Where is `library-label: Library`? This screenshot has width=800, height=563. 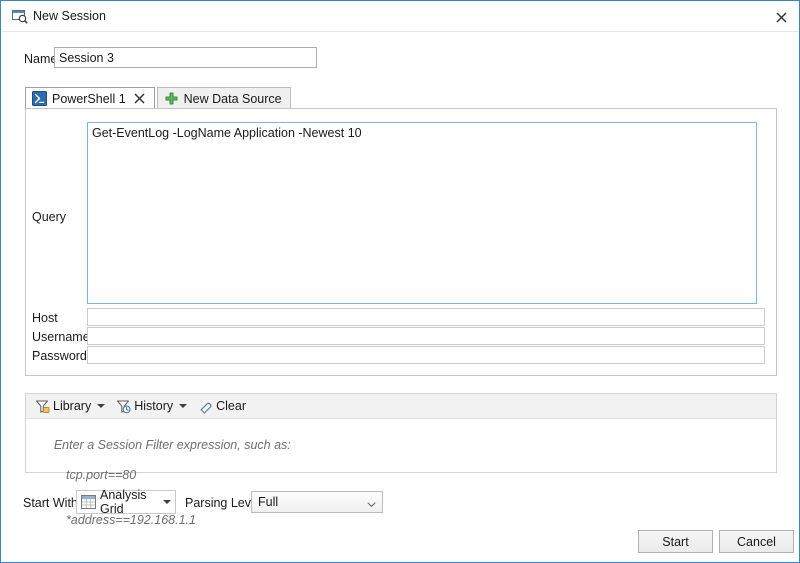 library-label: Library is located at coordinates (72, 406).